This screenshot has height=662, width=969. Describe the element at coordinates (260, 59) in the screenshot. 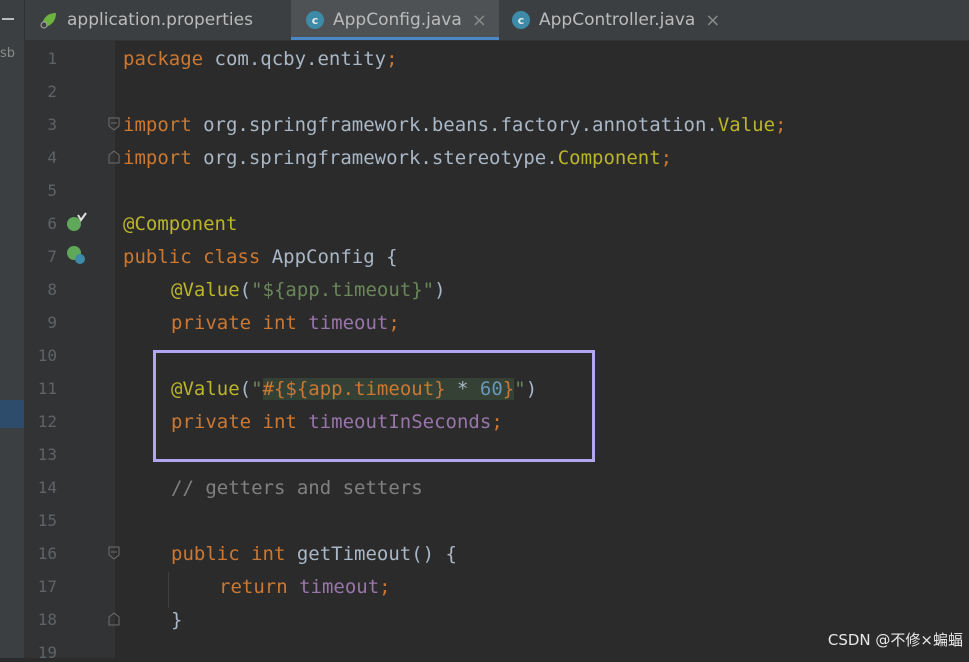

I see `code-line-1: package com.qcby.entity;` at that location.